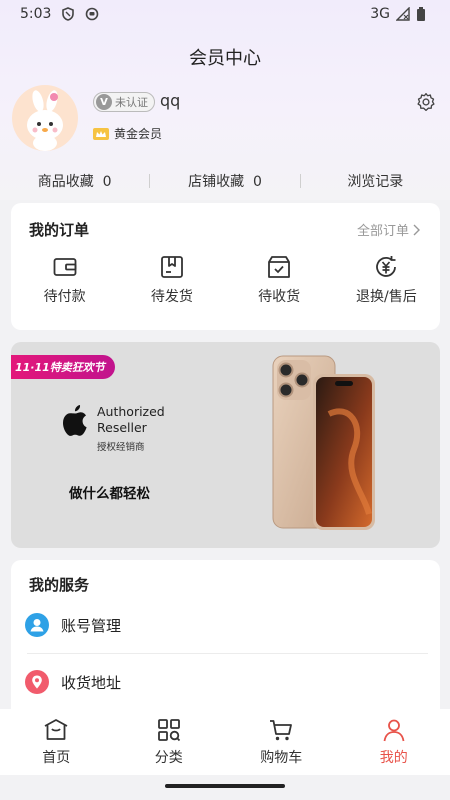  I want to click on reseller-line2: Reseller, so click(122, 427).